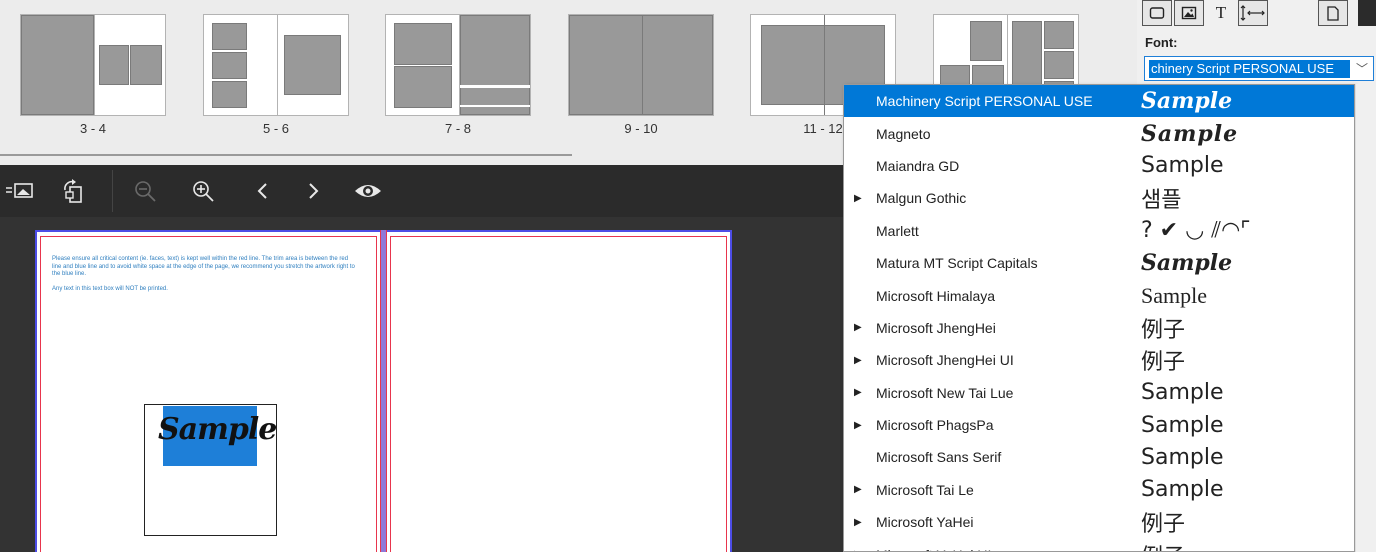  Describe the element at coordinates (217, 429) in the screenshot. I see `sample-text: Sample` at that location.